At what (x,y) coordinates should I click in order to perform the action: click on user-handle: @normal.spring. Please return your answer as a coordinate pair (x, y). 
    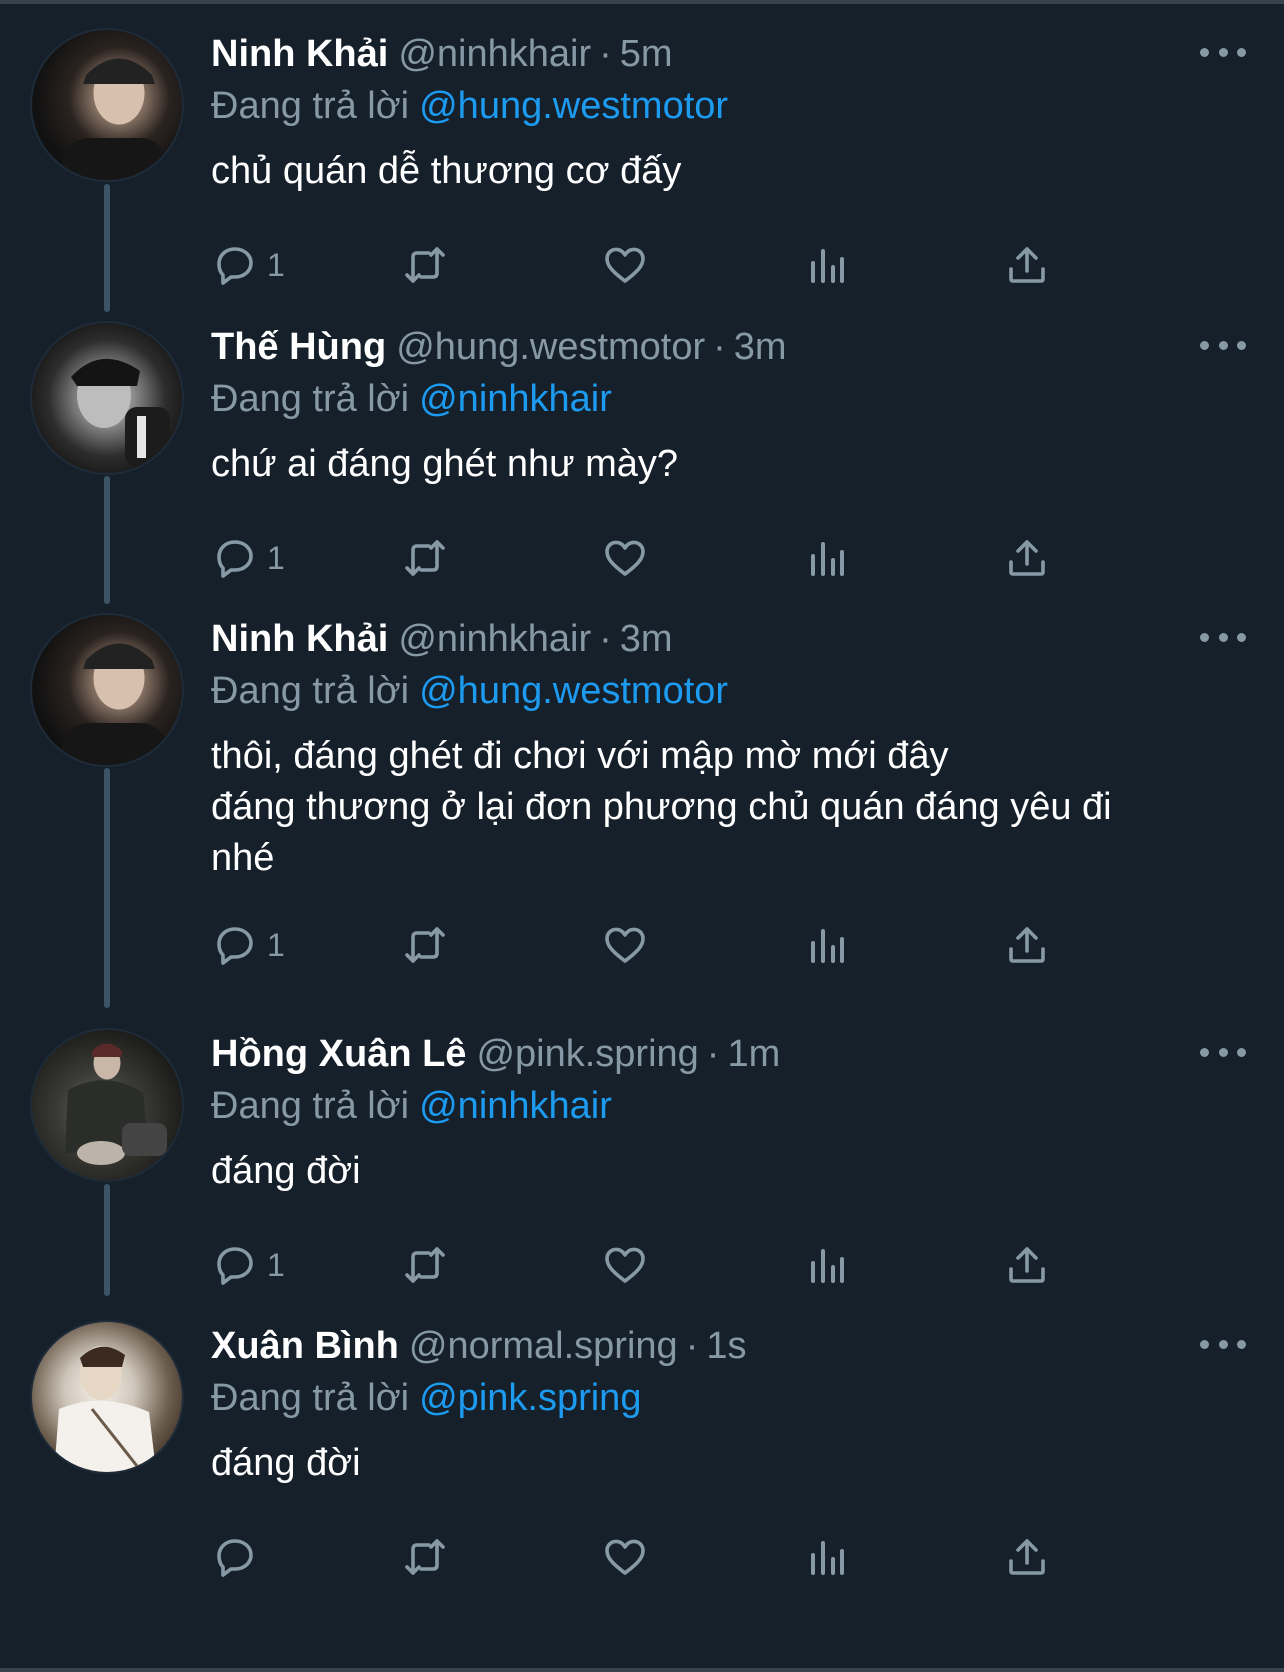
    Looking at the image, I should click on (543, 1346).